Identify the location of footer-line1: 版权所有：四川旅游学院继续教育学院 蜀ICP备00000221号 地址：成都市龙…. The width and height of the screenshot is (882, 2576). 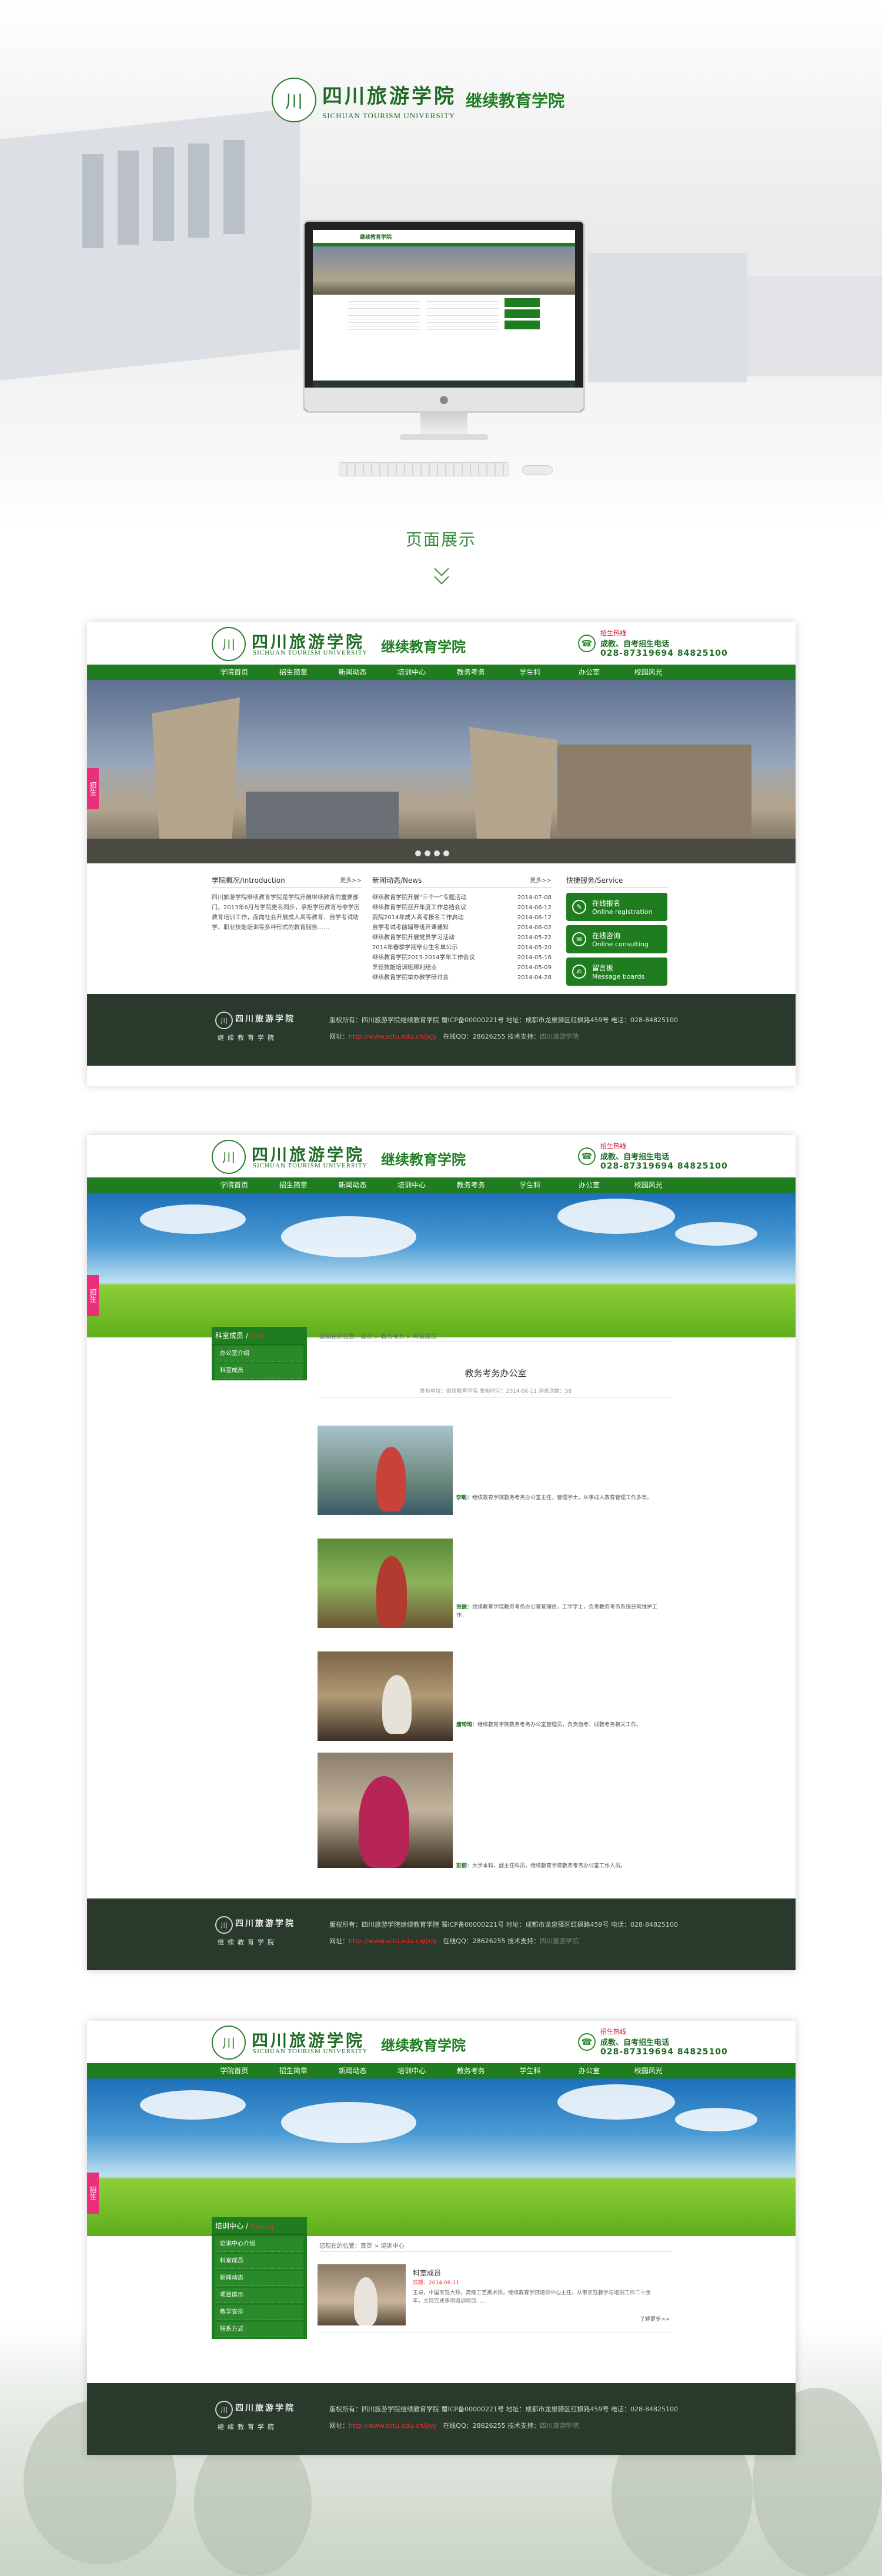
(503, 1924).